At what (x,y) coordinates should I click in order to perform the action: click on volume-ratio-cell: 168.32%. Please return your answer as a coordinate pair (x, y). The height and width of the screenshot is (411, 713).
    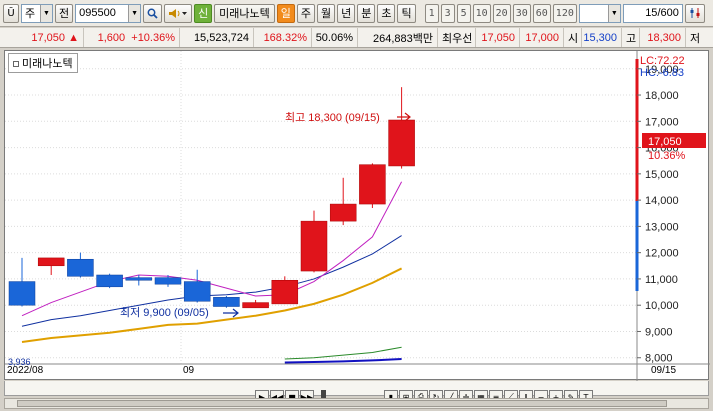
    Looking at the image, I should click on (283, 37).